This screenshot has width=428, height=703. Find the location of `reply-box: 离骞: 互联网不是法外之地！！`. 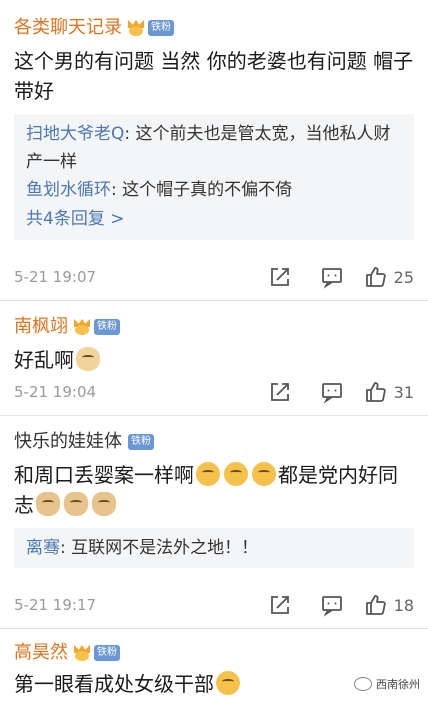

reply-box: 离骞: 互联网不是法外之地！！ is located at coordinates (214, 548).